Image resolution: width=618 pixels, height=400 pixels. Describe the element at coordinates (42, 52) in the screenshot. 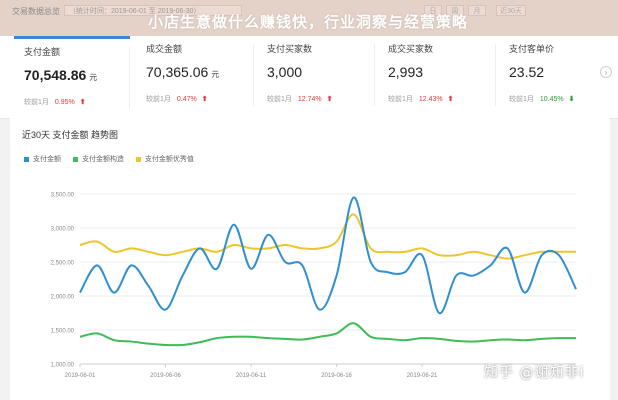

I see `metric-label: 支付金额` at that location.